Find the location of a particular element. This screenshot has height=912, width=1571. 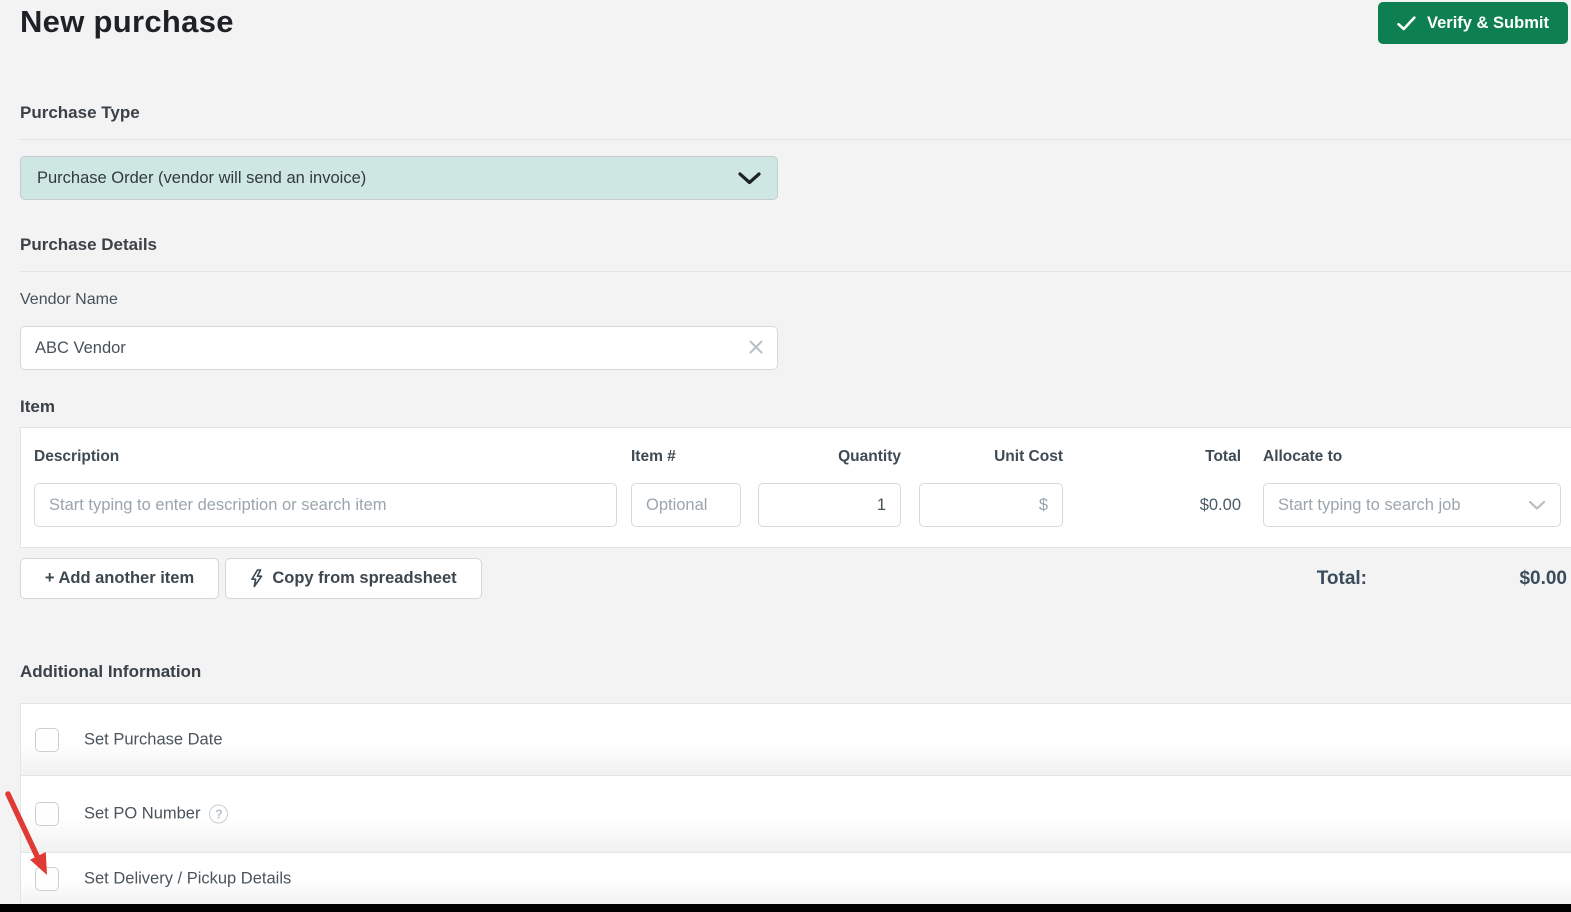

unit-cost-input is located at coordinates (991, 505).